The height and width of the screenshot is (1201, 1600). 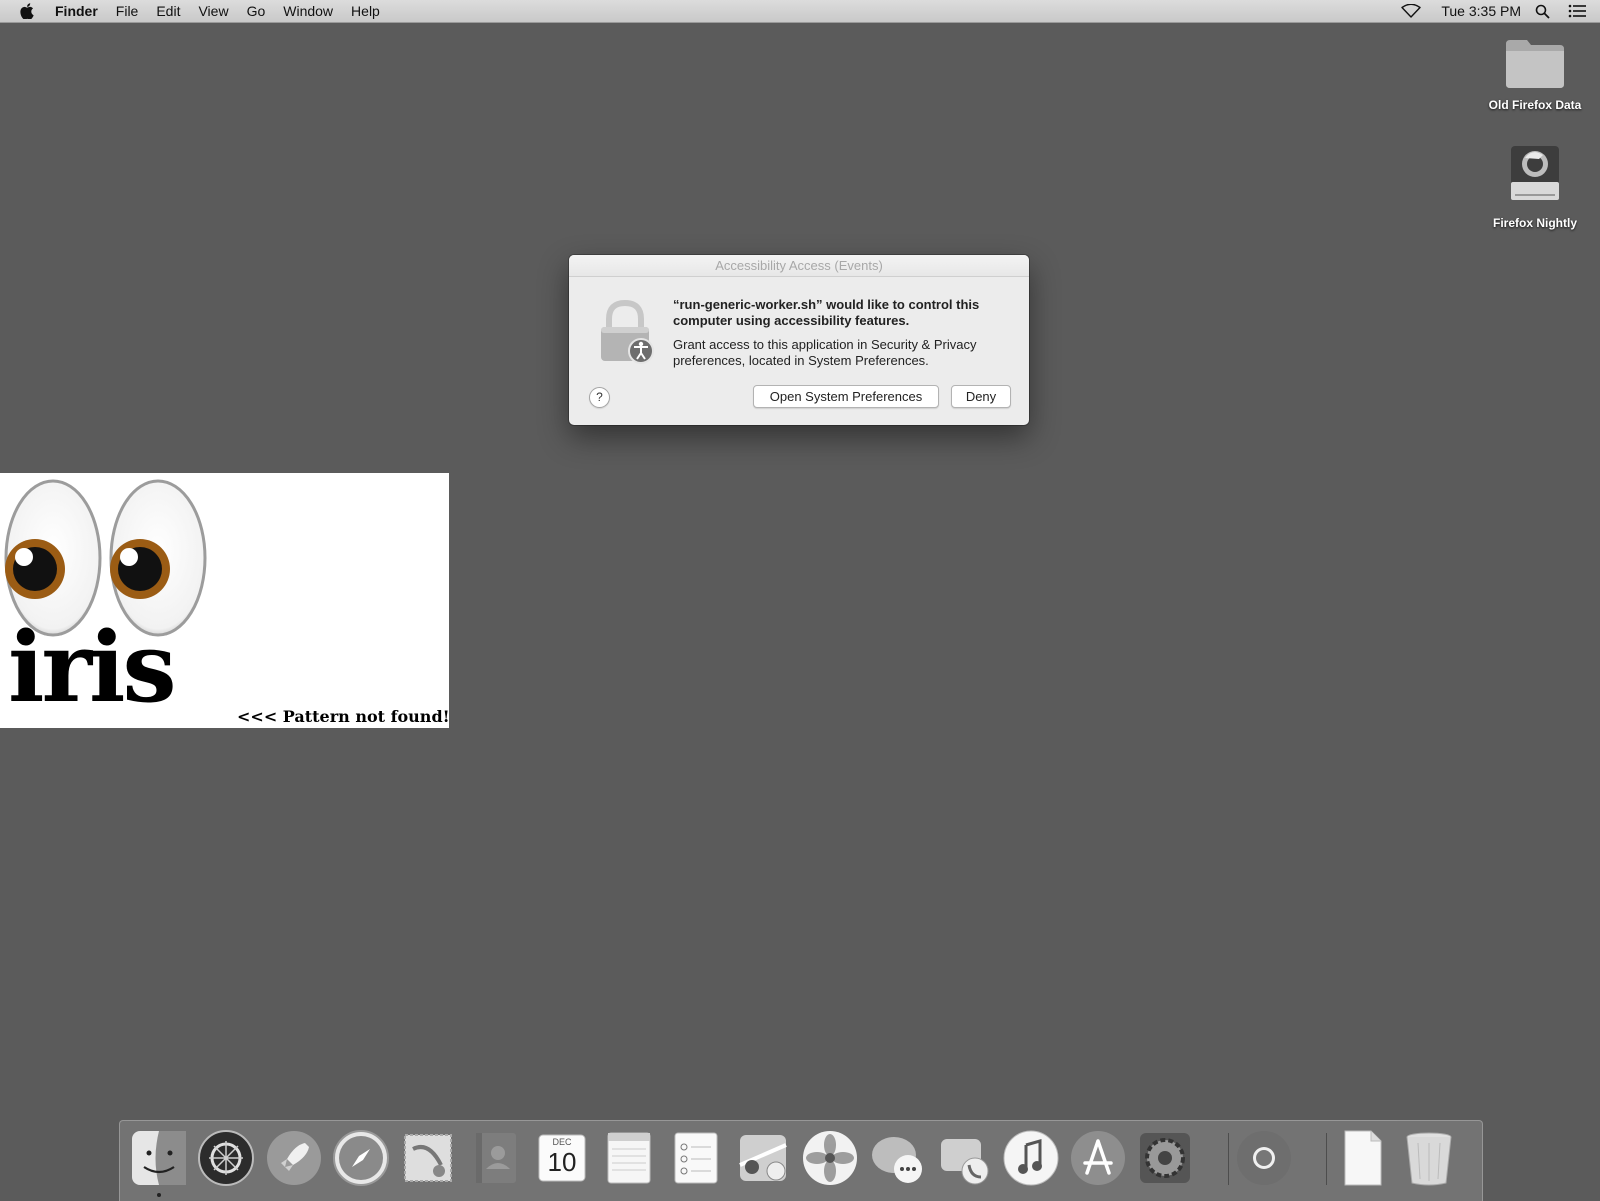 What do you see at coordinates (1577, 11) in the screenshot?
I see `notification-center-icon` at bounding box center [1577, 11].